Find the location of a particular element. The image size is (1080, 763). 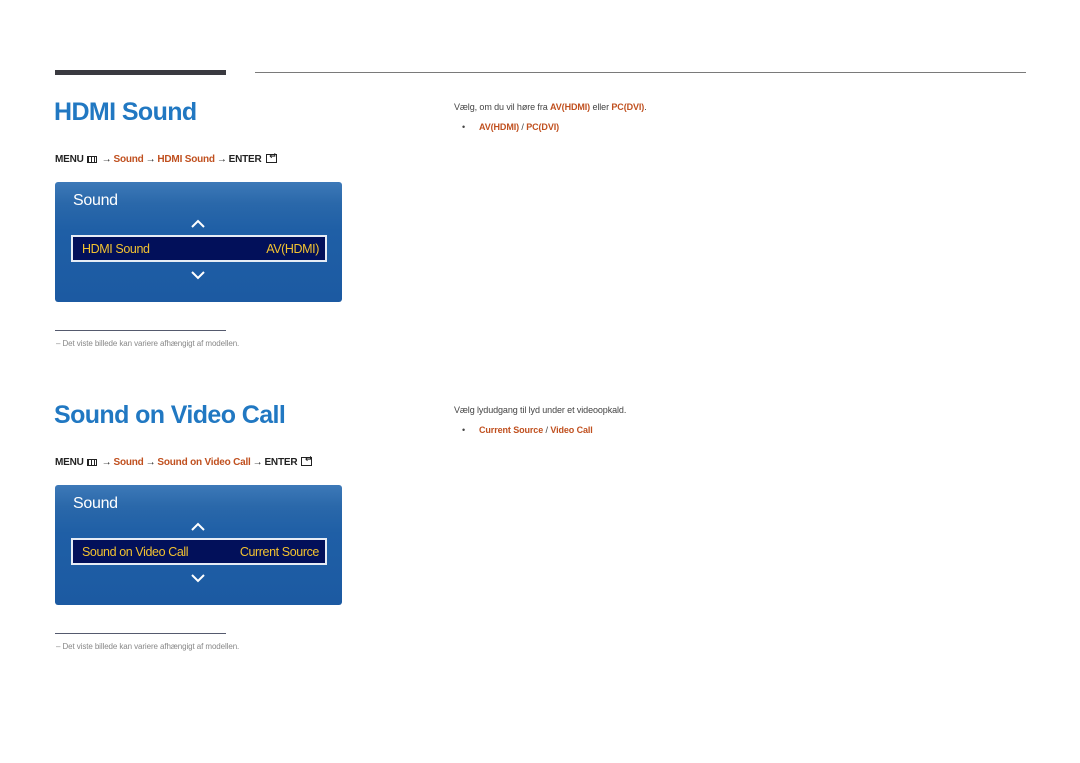

menu-step-hdmi-sound: HDMI Sound is located at coordinates (186, 159).